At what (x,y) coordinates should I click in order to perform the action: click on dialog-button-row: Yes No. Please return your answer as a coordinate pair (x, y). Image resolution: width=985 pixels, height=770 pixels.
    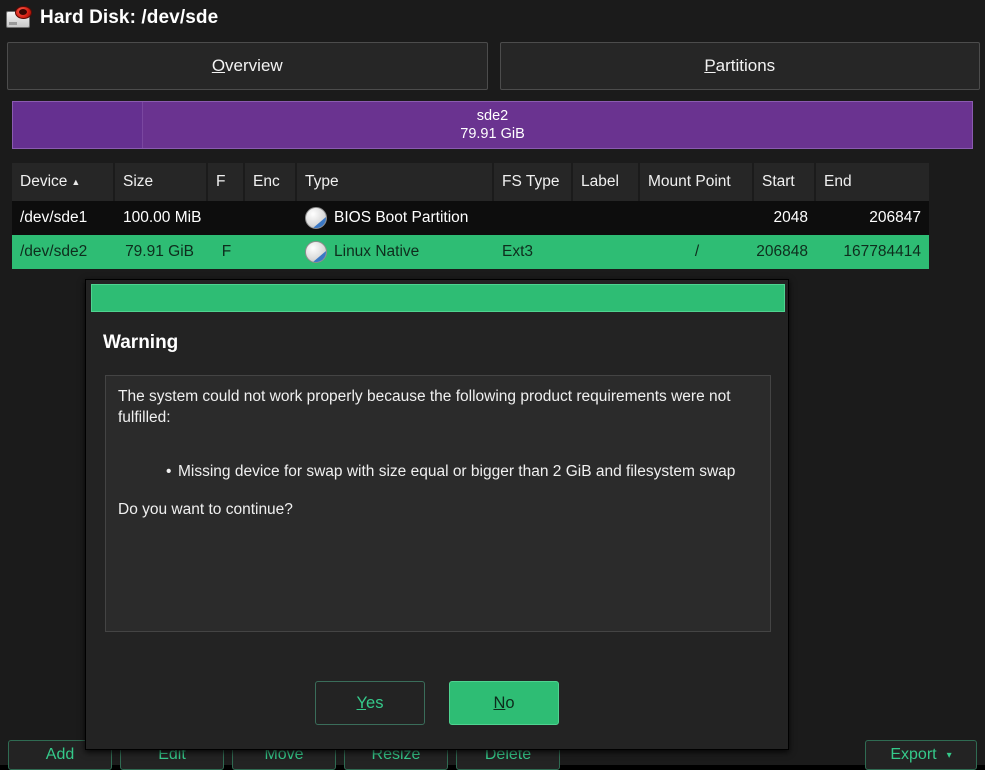
    Looking at the image, I should click on (437, 703).